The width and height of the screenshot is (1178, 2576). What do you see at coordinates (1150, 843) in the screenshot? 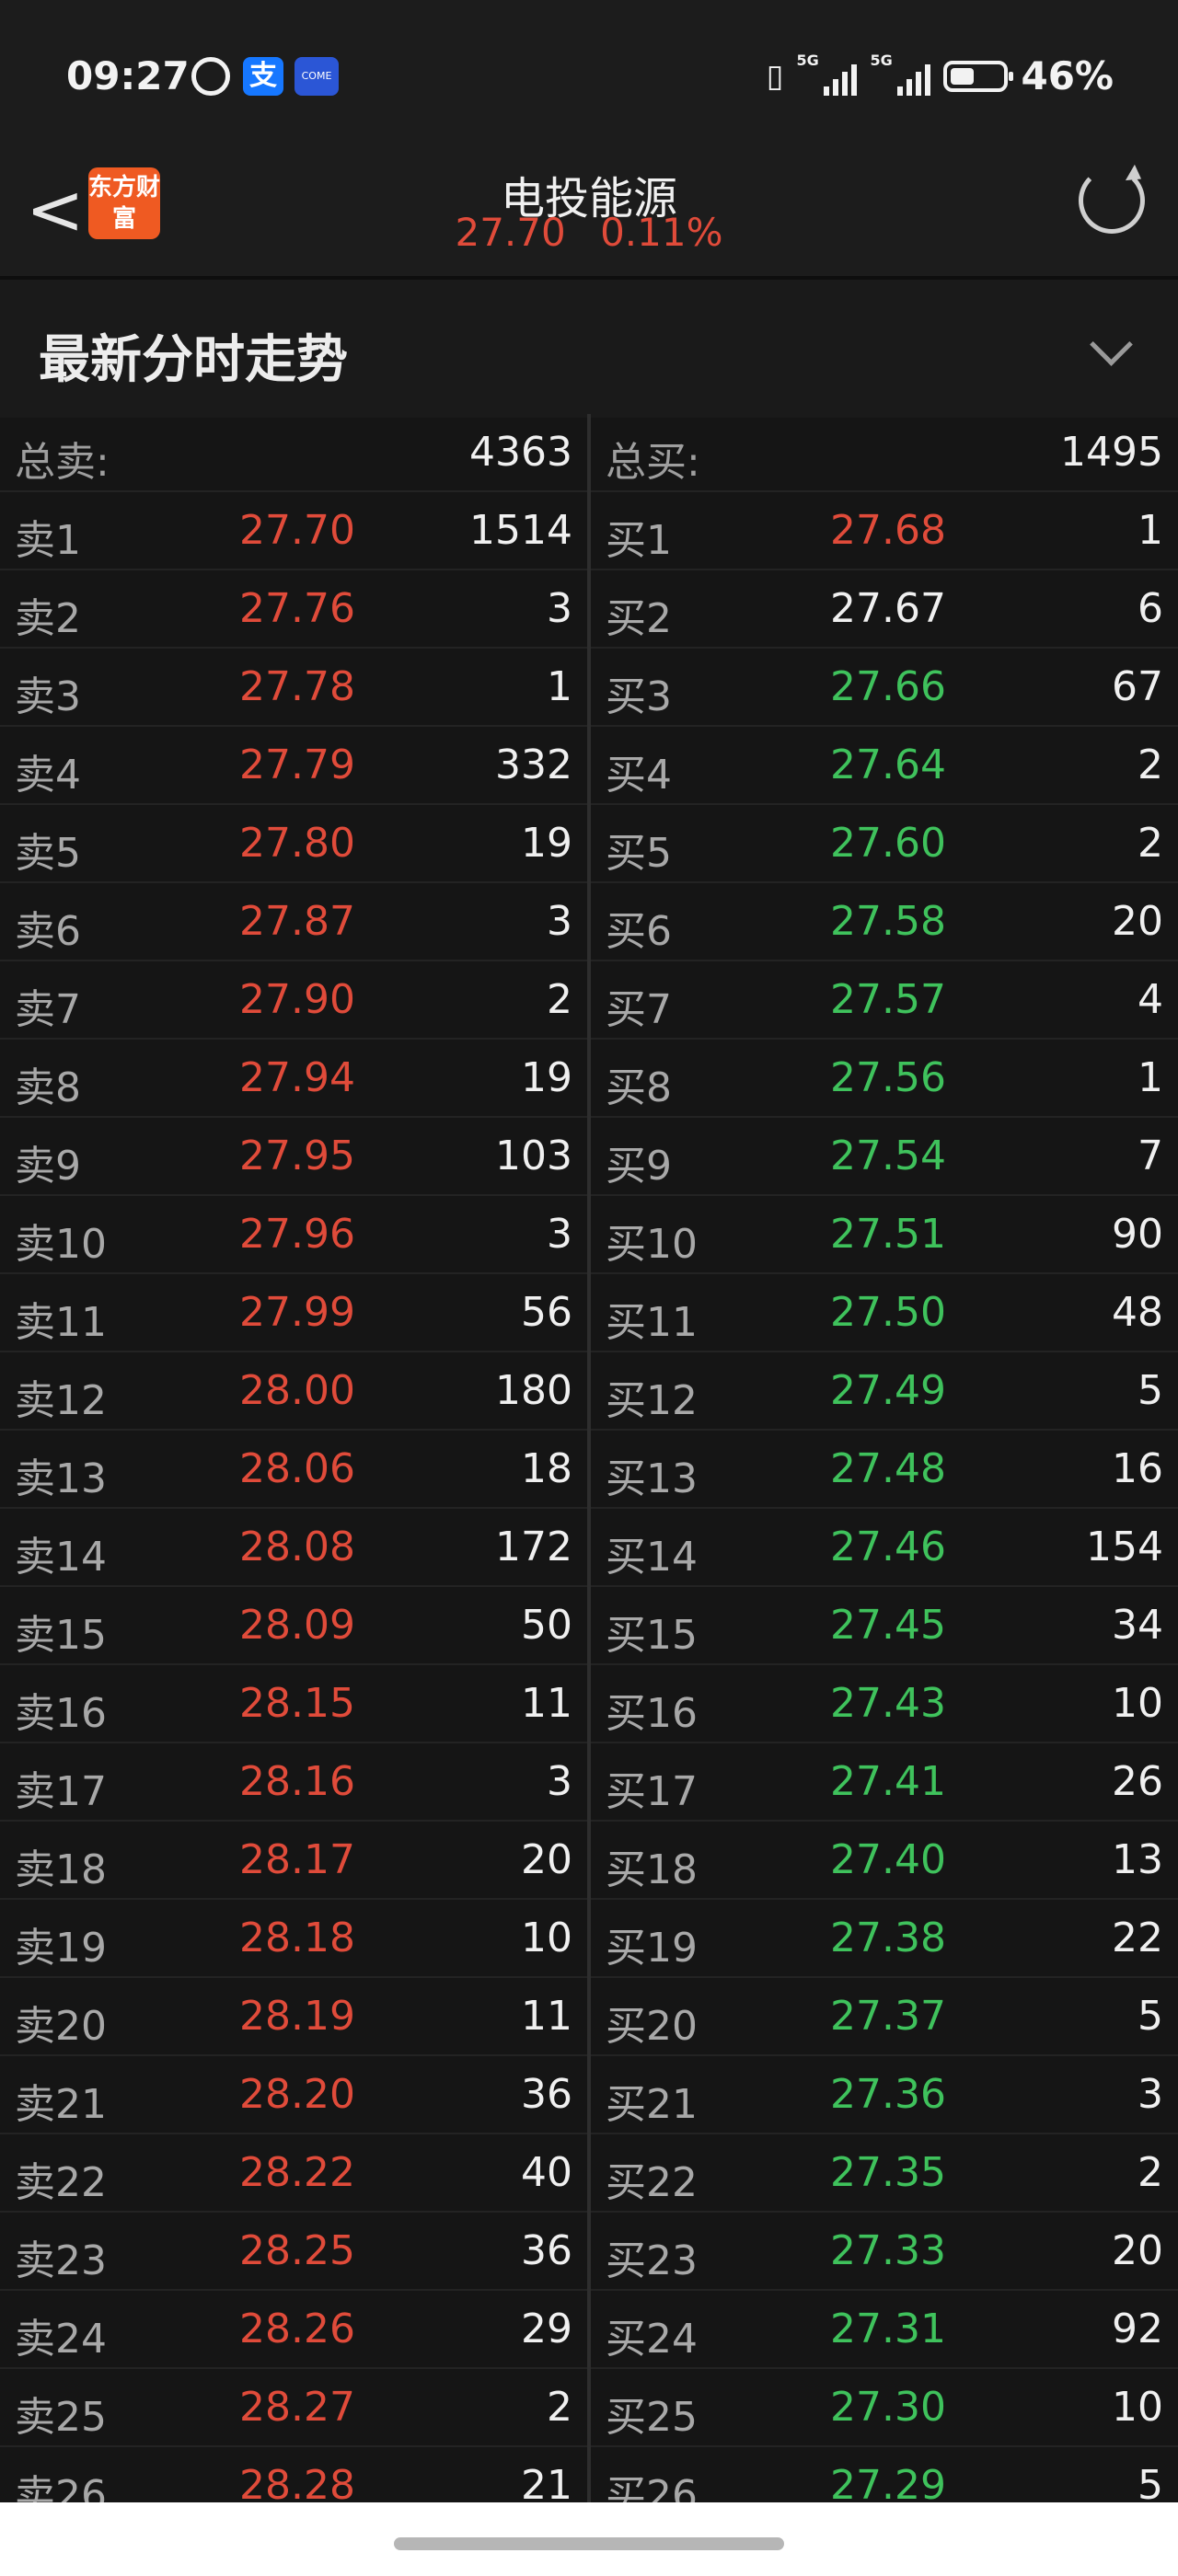
I see `buy-volume: 2` at bounding box center [1150, 843].